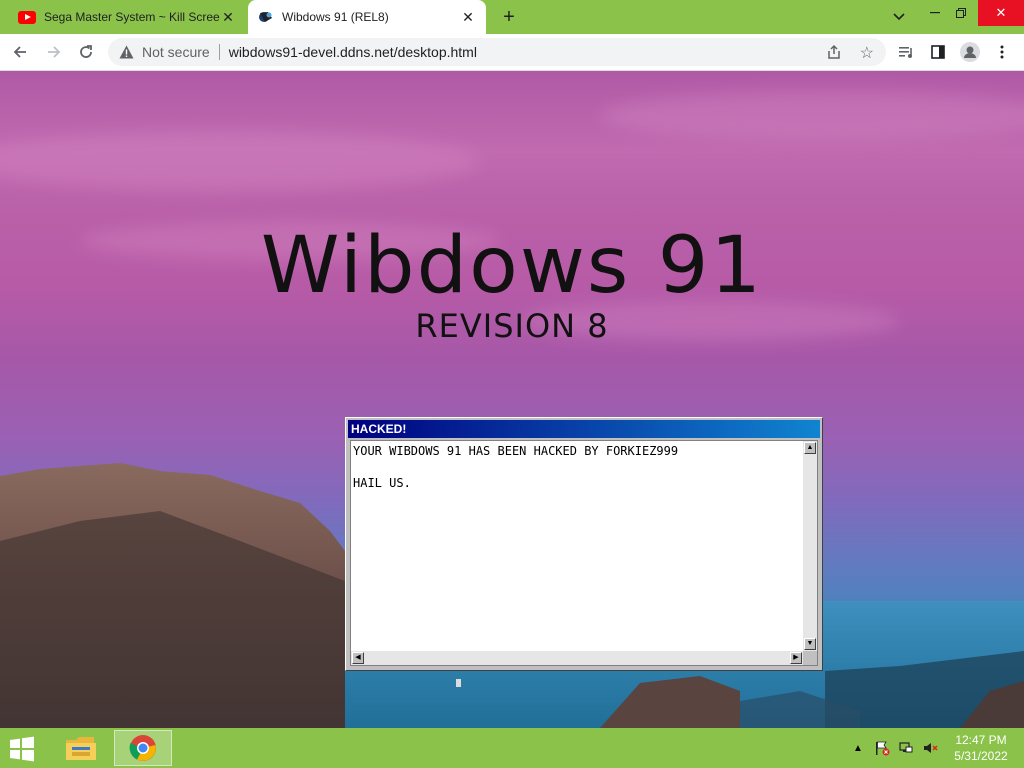 Image resolution: width=1024 pixels, height=768 pixels. I want to click on url-text: wibdows91-devel.ddns.net/desktop.html, so click(353, 52).